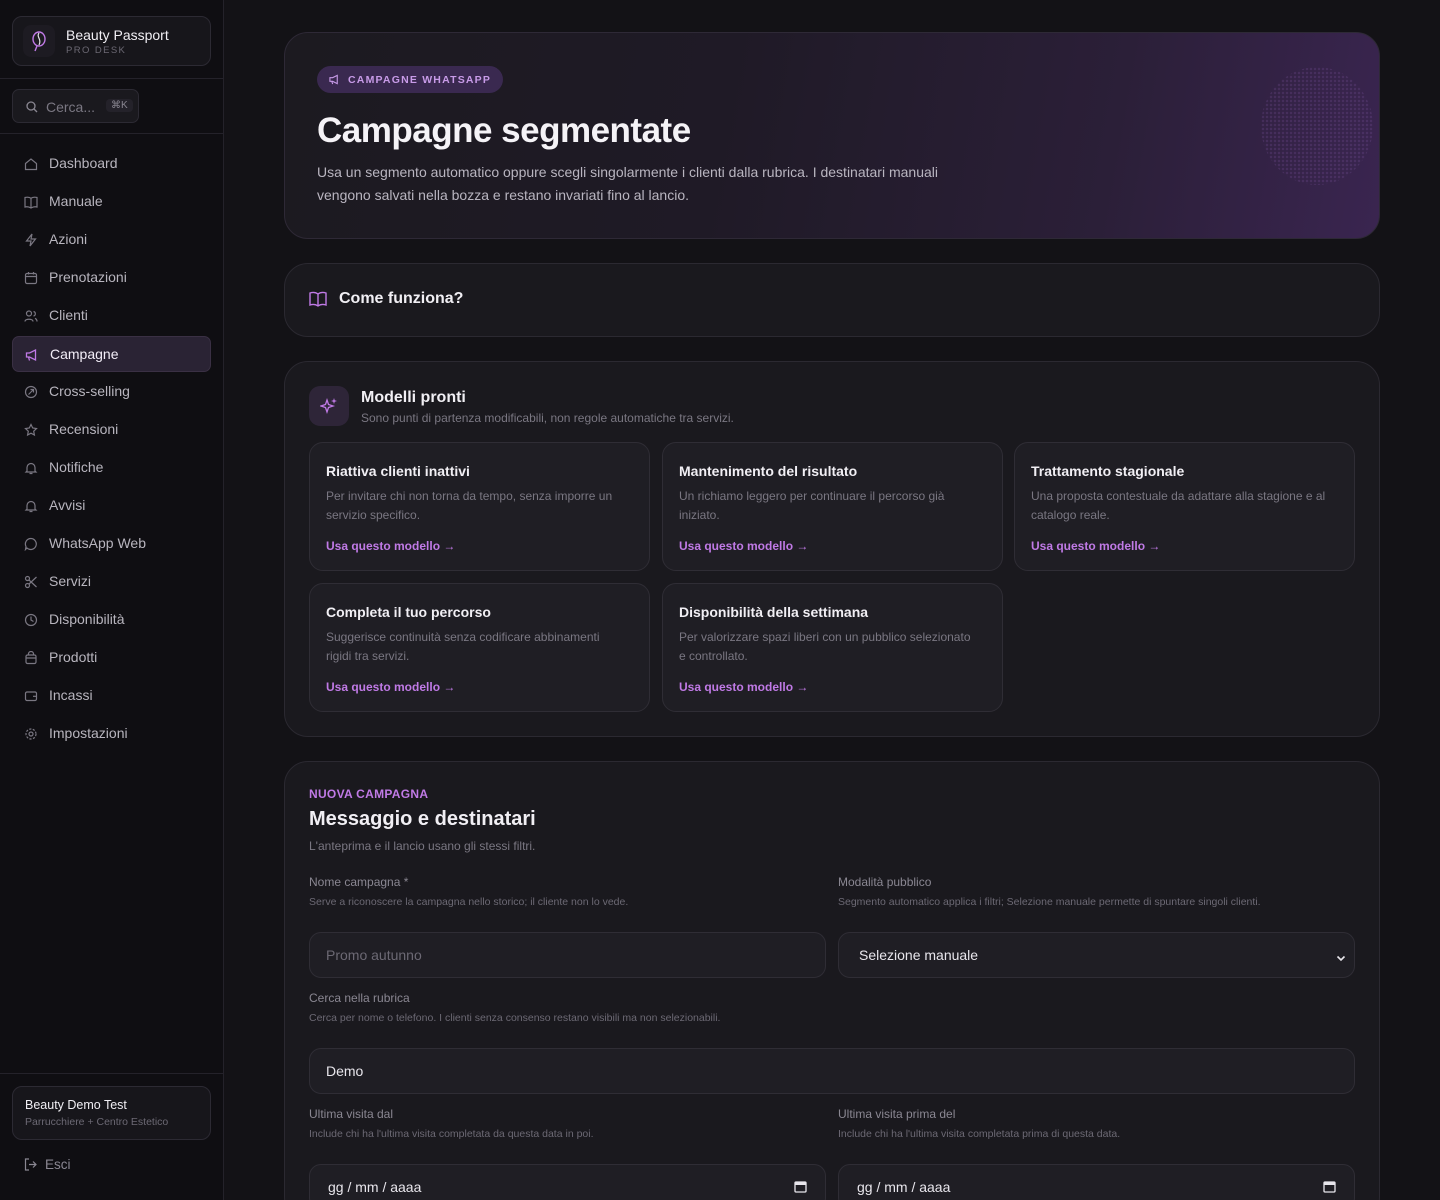 The height and width of the screenshot is (1200, 1440). I want to click on brand-title: Beauty Passport, so click(117, 35).